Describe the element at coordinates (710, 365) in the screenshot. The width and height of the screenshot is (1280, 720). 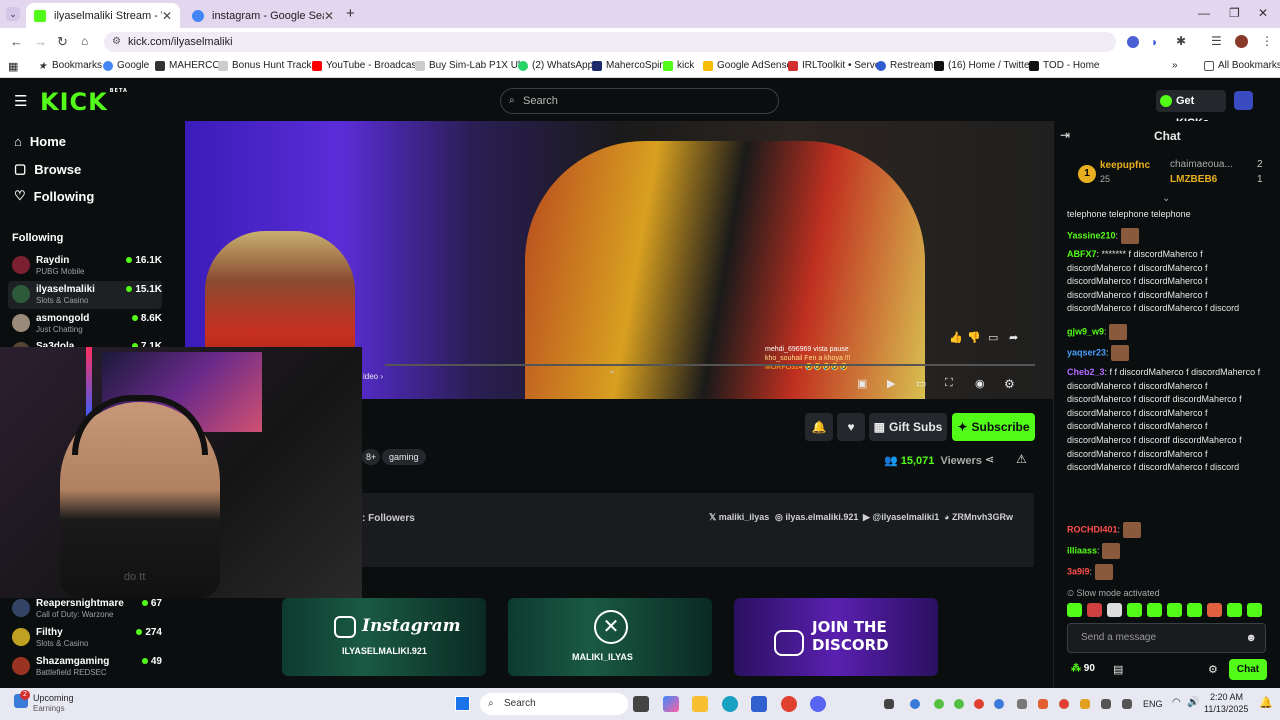
I see `progress-bar` at that location.